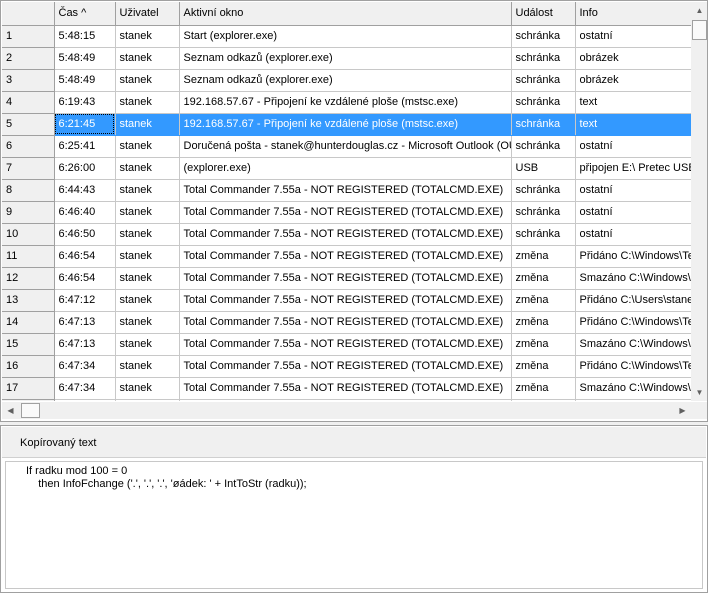 The width and height of the screenshot is (708, 593). I want to click on time-cell: 5:48:15, so click(85, 36).